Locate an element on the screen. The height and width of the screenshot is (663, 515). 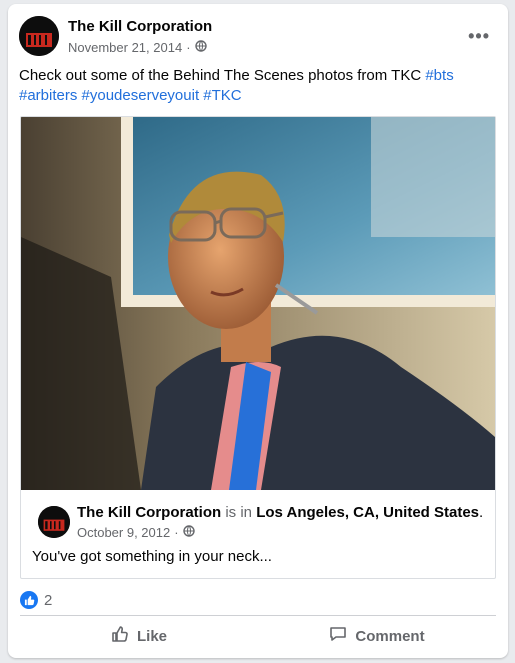
reaction-count: 2 is located at coordinates (48, 600).